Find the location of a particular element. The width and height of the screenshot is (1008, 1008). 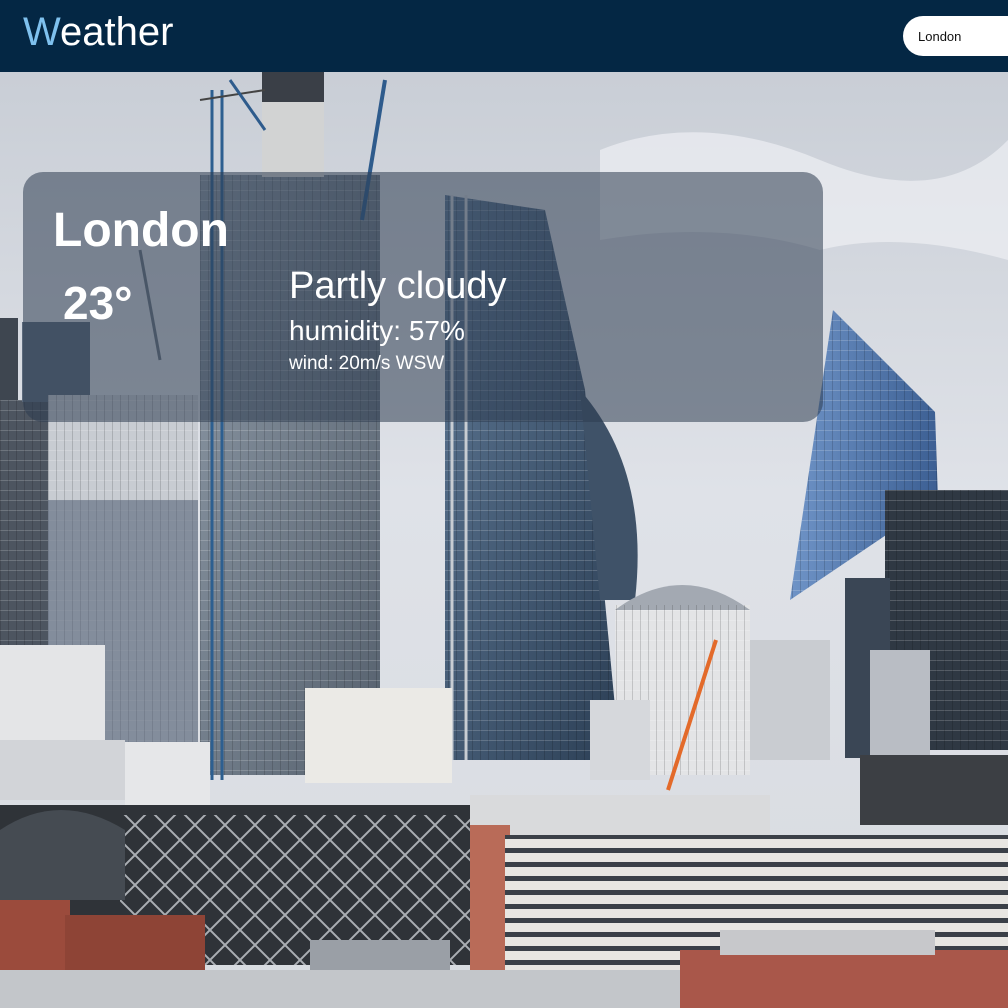

top-bar: Weather is located at coordinates (504, 36).